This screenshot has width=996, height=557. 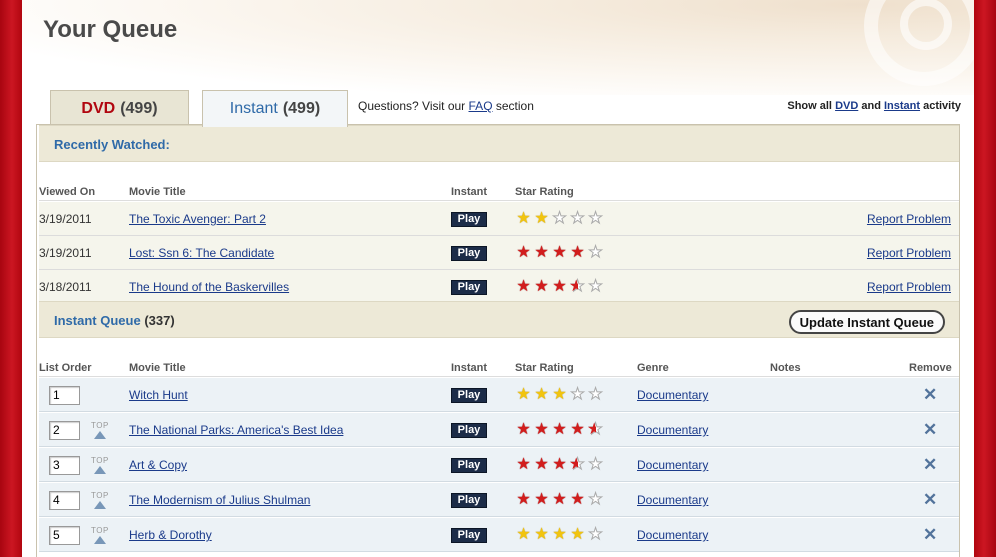 What do you see at coordinates (902, 106) in the screenshot?
I see `instant-activity-link: Instant` at bounding box center [902, 106].